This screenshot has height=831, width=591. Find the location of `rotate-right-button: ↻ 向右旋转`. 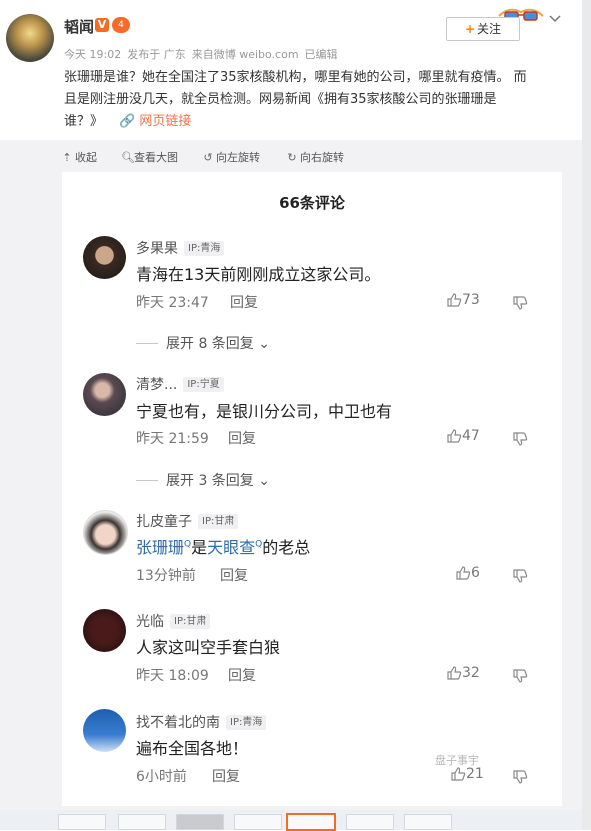

rotate-right-button: ↻ 向右旋转 is located at coordinates (315, 157).